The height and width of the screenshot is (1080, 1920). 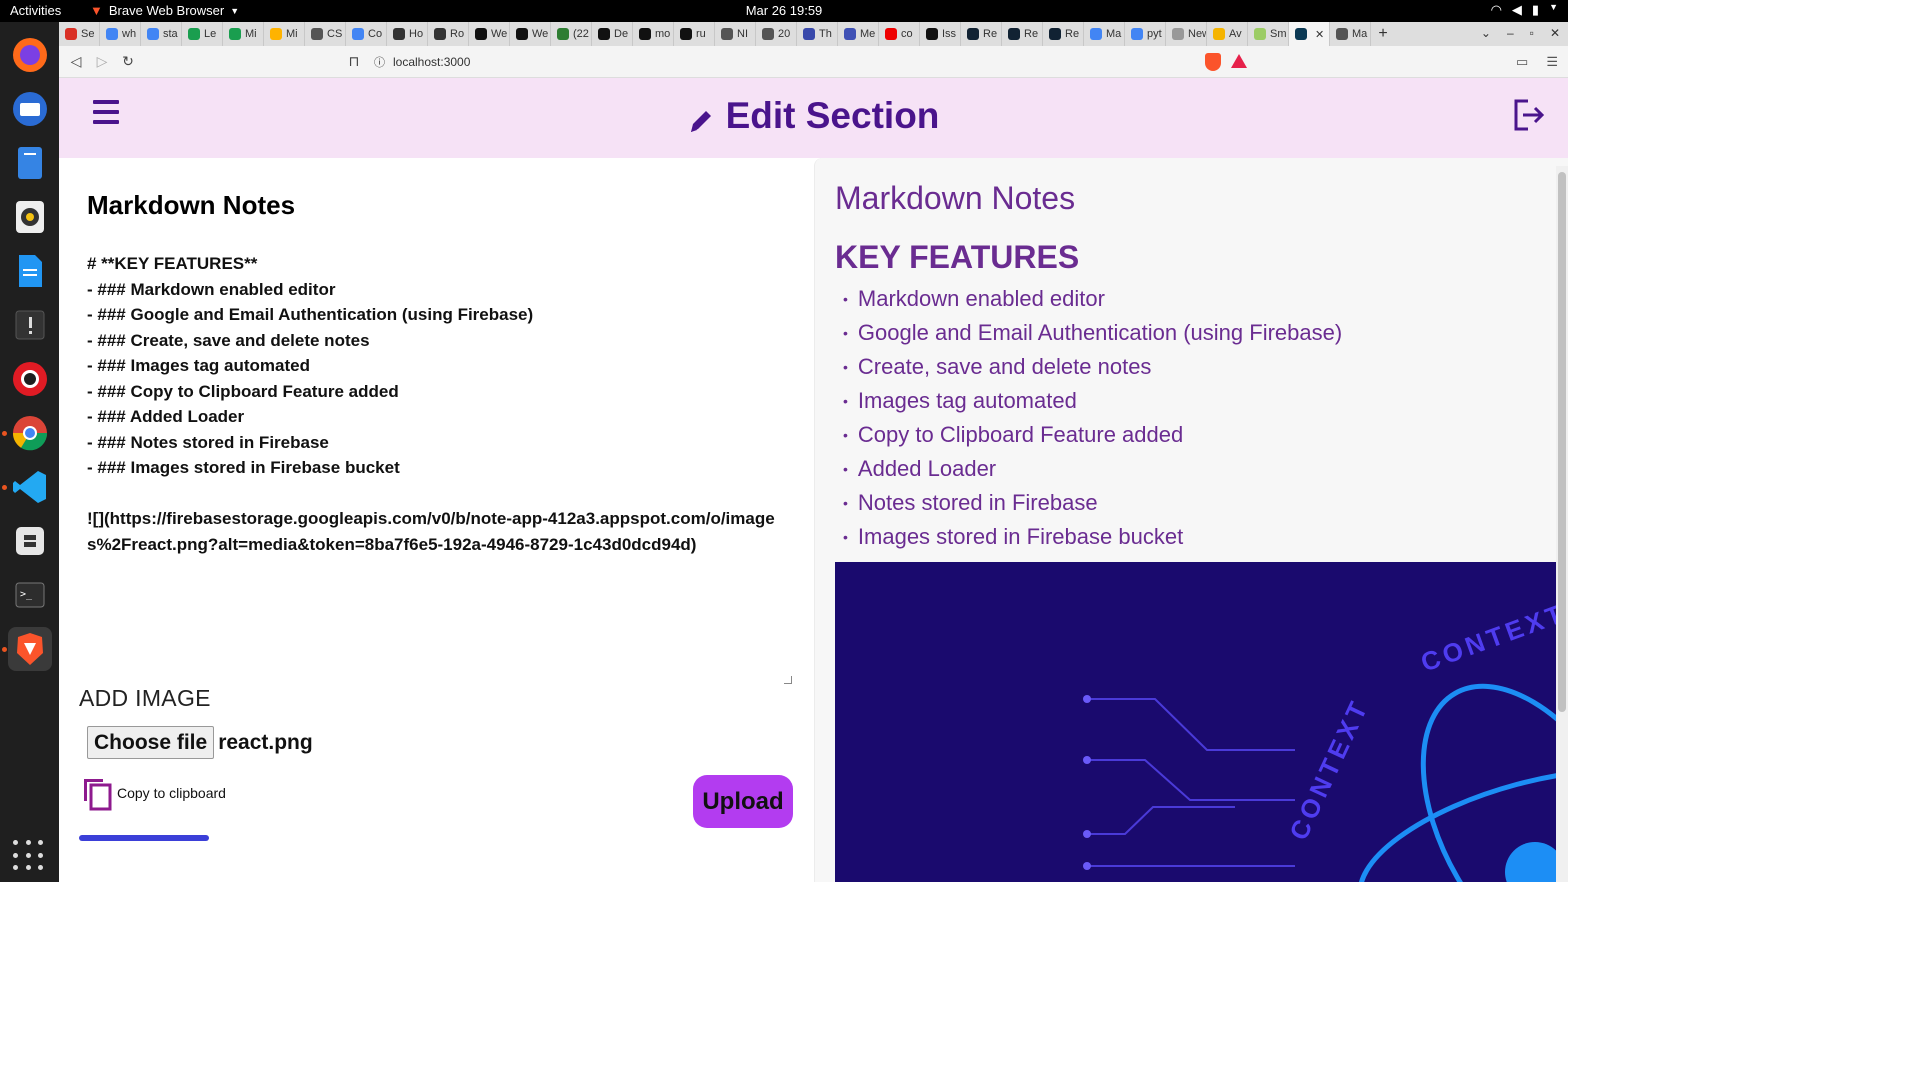 I want to click on browser-tab: pyt, so click(x=1145, y=34).